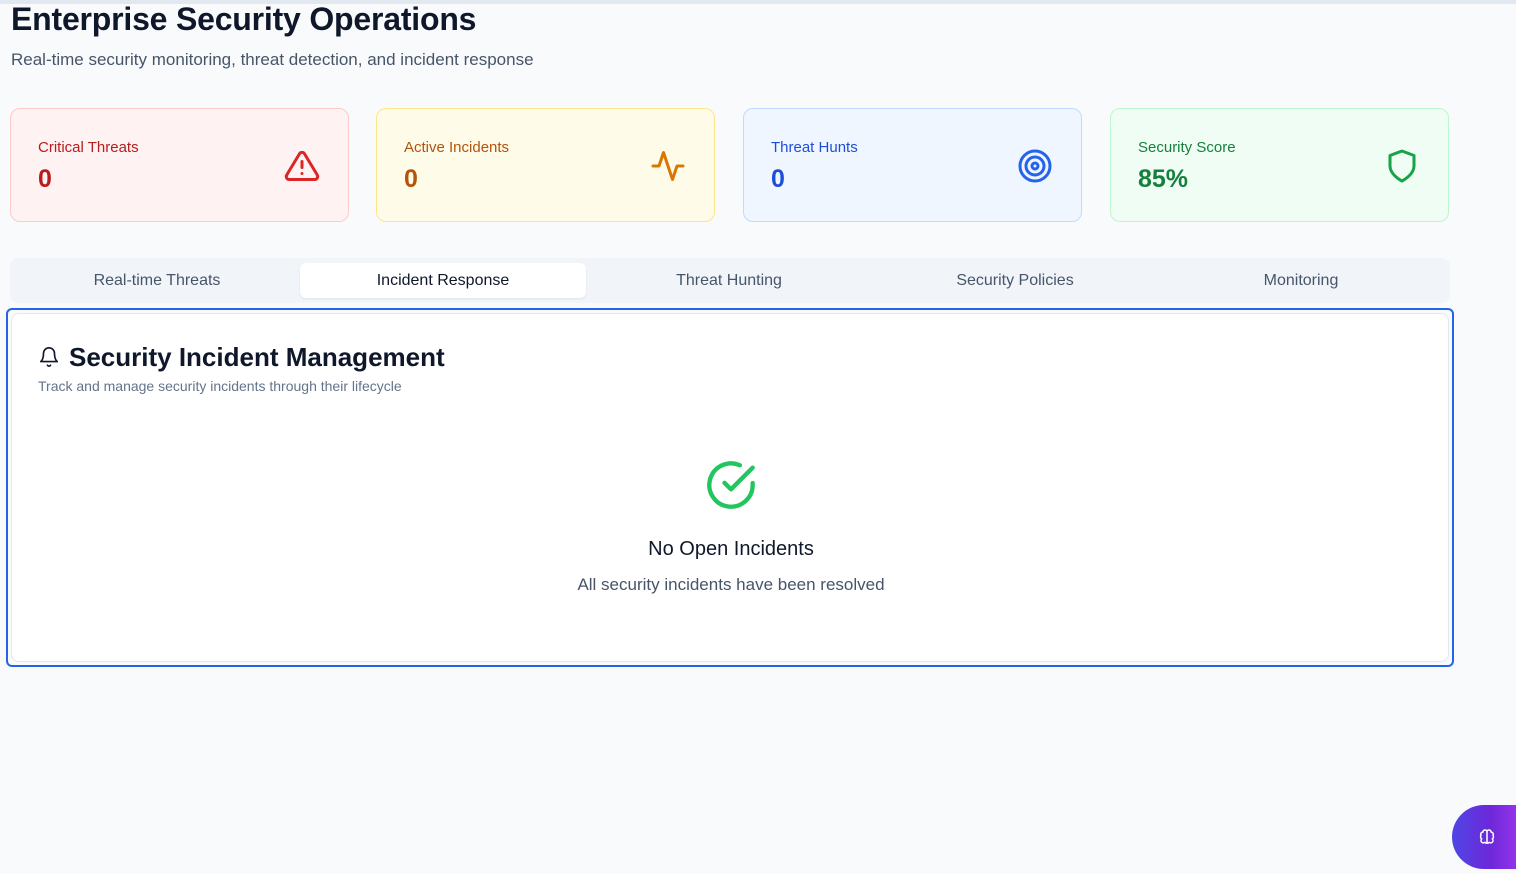 This screenshot has height=874, width=1516. I want to click on stat-label: Active Incidents, so click(457, 147).